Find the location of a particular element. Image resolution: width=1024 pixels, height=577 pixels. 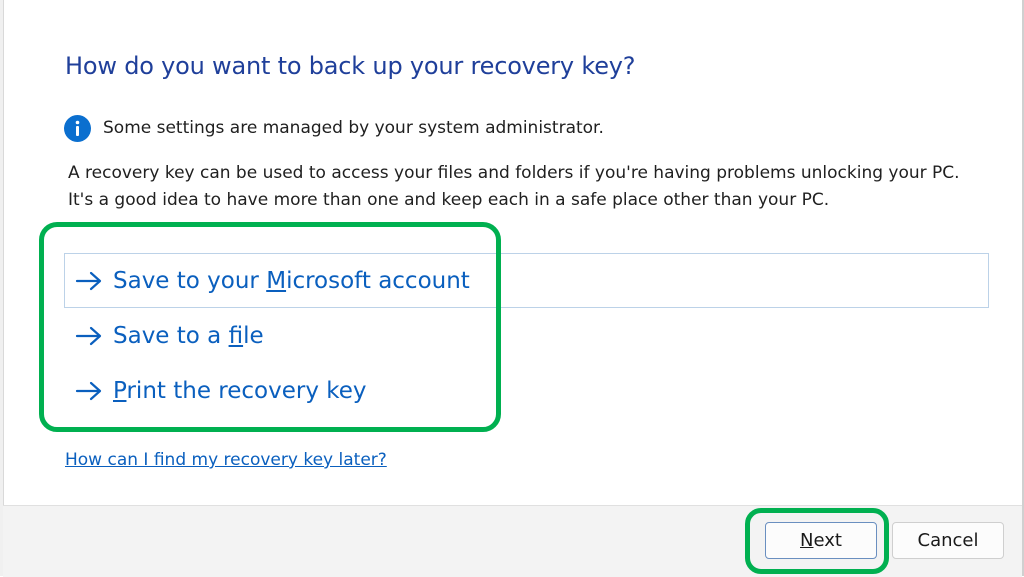

option-label: Print the recovery key is located at coordinates (240, 390).